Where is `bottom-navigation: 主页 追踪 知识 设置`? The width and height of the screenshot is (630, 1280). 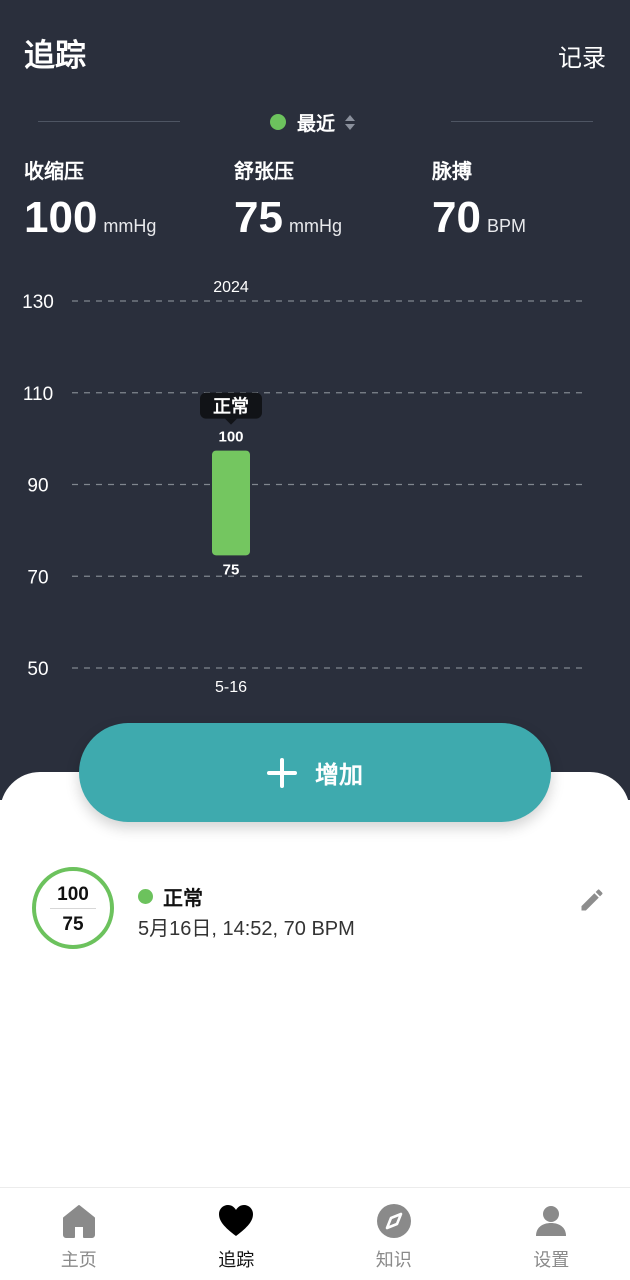 bottom-navigation: 主页 追踪 知识 设置 is located at coordinates (315, 1233).